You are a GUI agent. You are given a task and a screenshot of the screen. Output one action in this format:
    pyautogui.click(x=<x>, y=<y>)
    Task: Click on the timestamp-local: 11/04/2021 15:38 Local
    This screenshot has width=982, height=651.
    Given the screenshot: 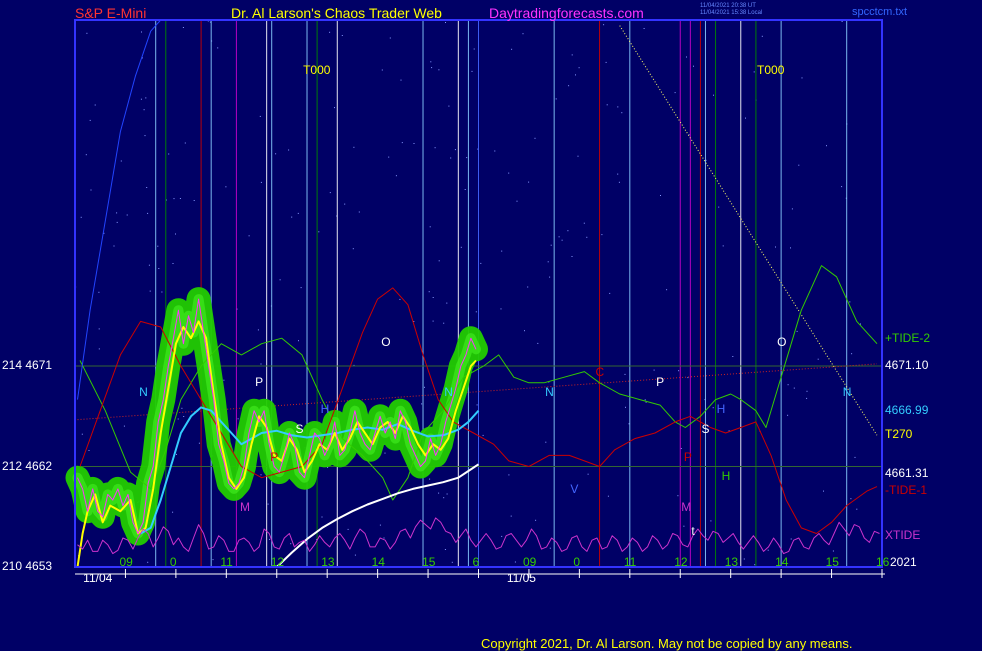 What is the action you would take?
    pyautogui.click(x=731, y=13)
    